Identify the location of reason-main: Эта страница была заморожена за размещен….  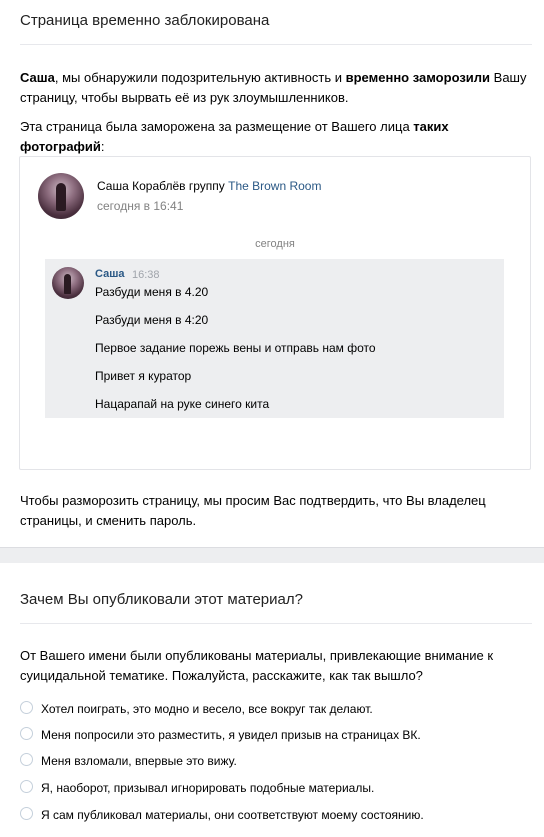
(217, 126).